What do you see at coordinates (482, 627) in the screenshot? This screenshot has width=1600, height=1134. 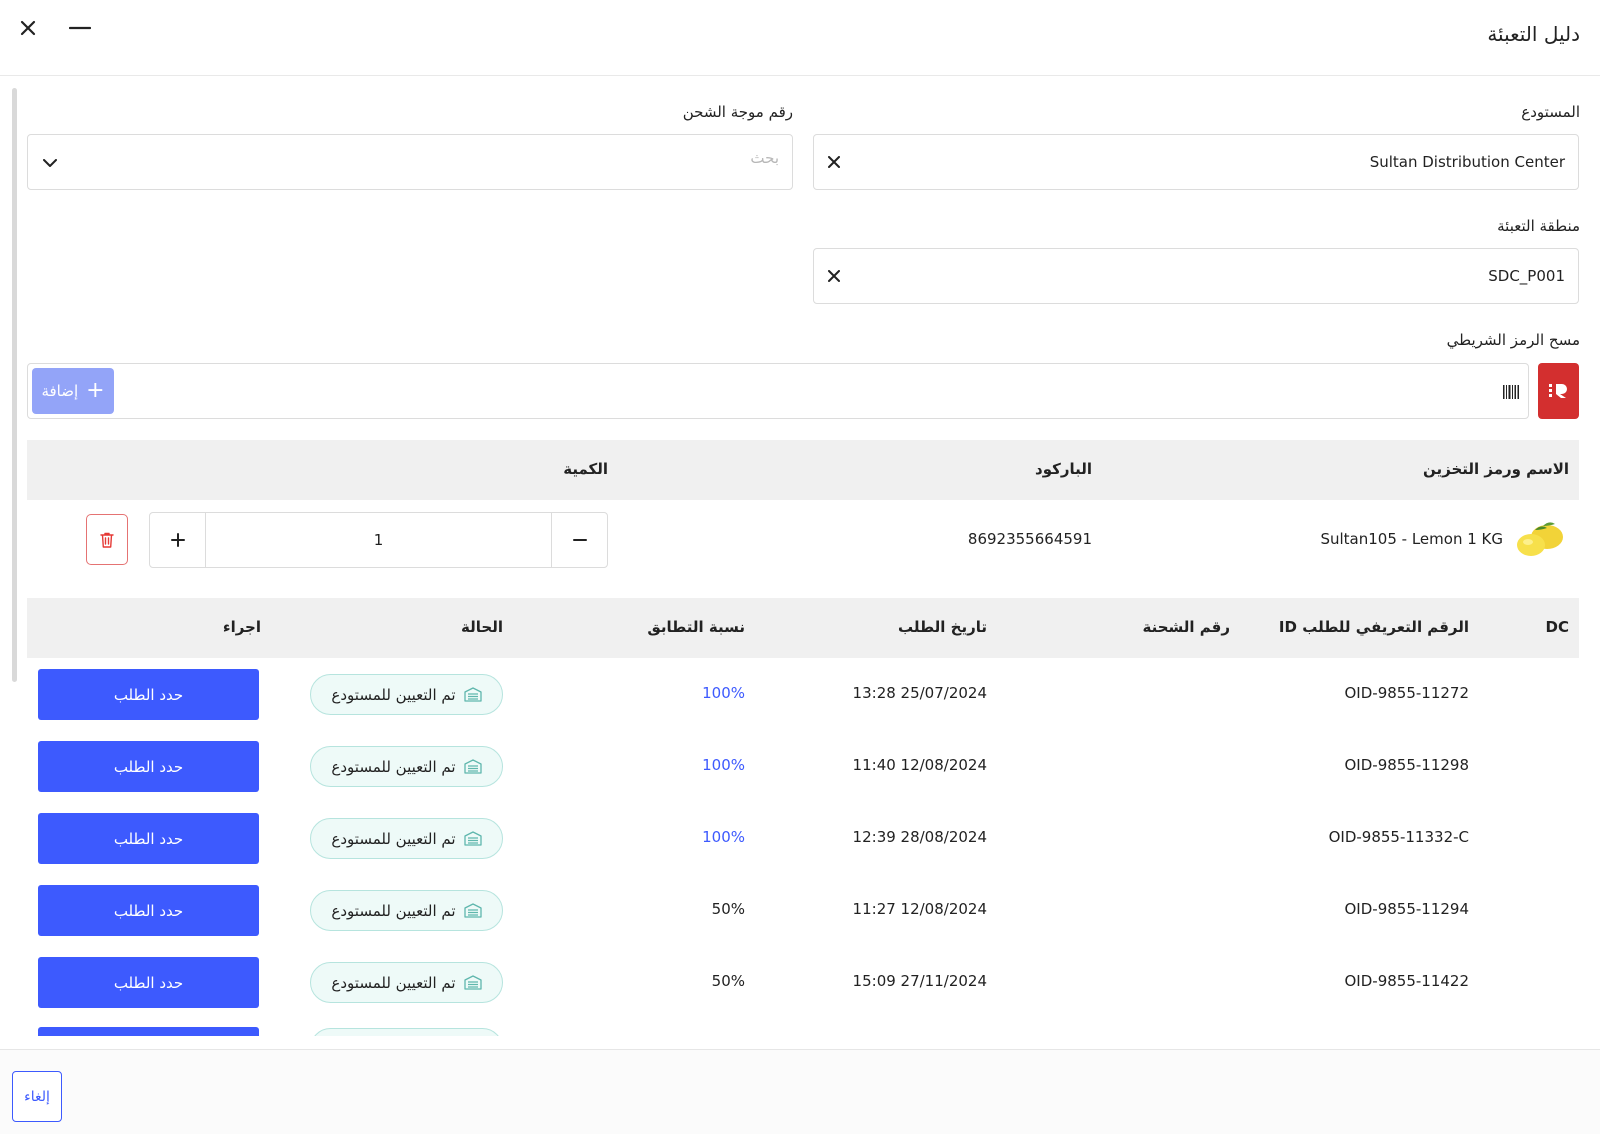 I see `col-status: الحالة` at bounding box center [482, 627].